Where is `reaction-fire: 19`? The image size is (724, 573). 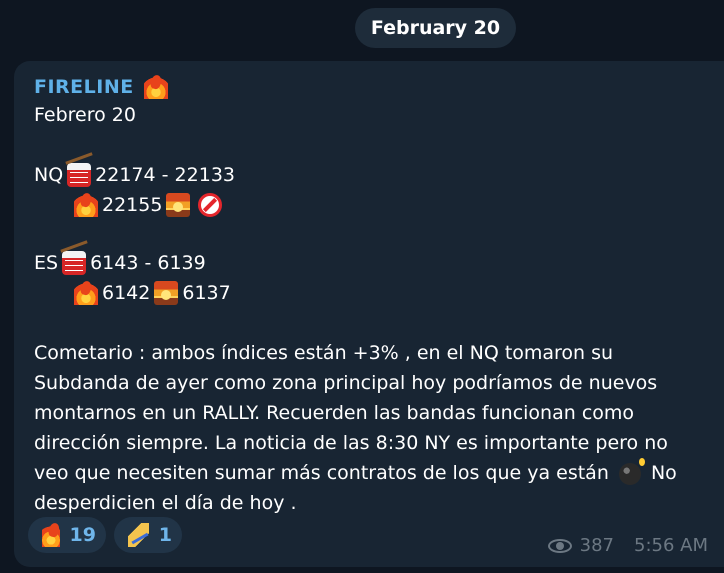
reaction-fire: 19 is located at coordinates (67, 535).